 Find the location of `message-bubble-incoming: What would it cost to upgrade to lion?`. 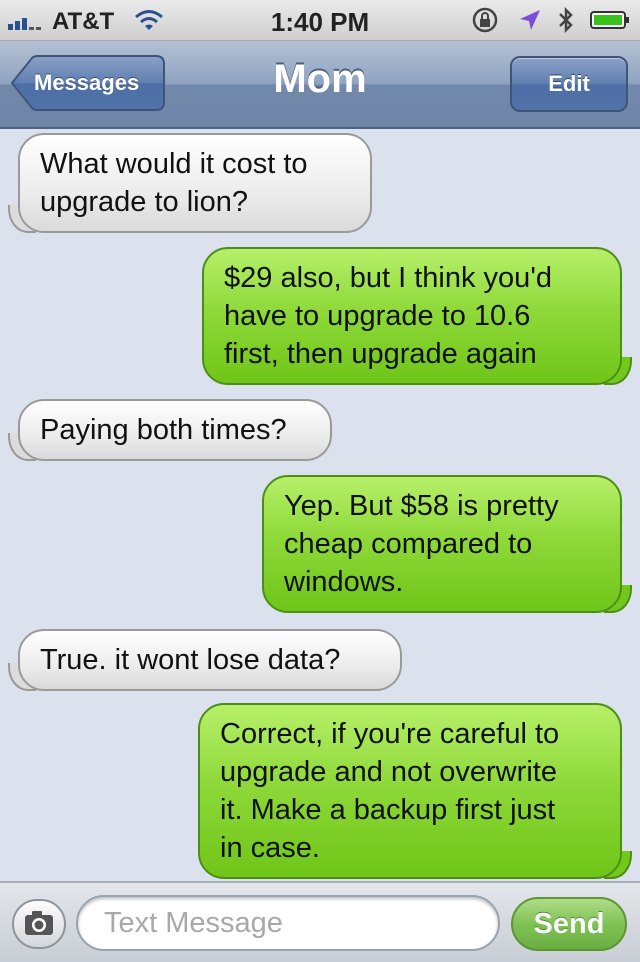

message-bubble-incoming: What would it cost to upgrade to lion? is located at coordinates (195, 183).